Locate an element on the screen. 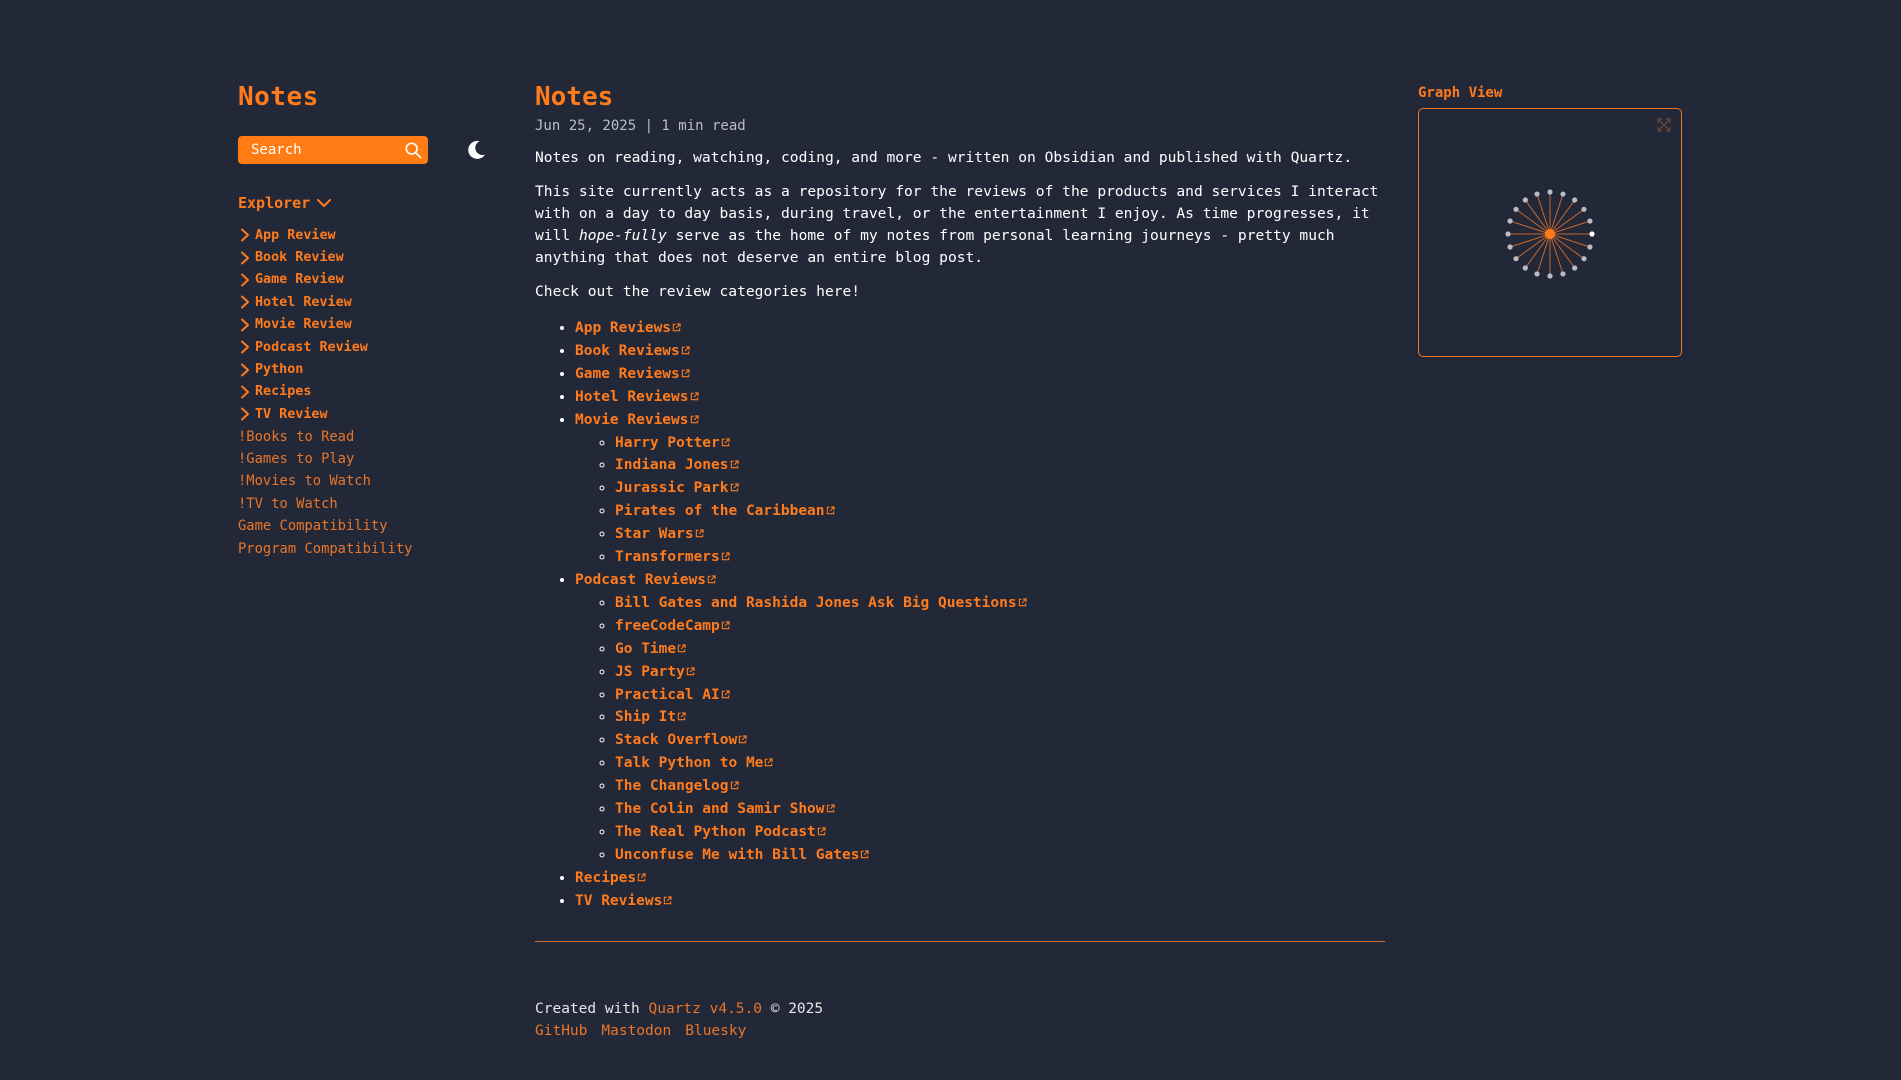 This screenshot has width=1901, height=1080. category-link-recipes: Recipes is located at coordinates (610, 878).